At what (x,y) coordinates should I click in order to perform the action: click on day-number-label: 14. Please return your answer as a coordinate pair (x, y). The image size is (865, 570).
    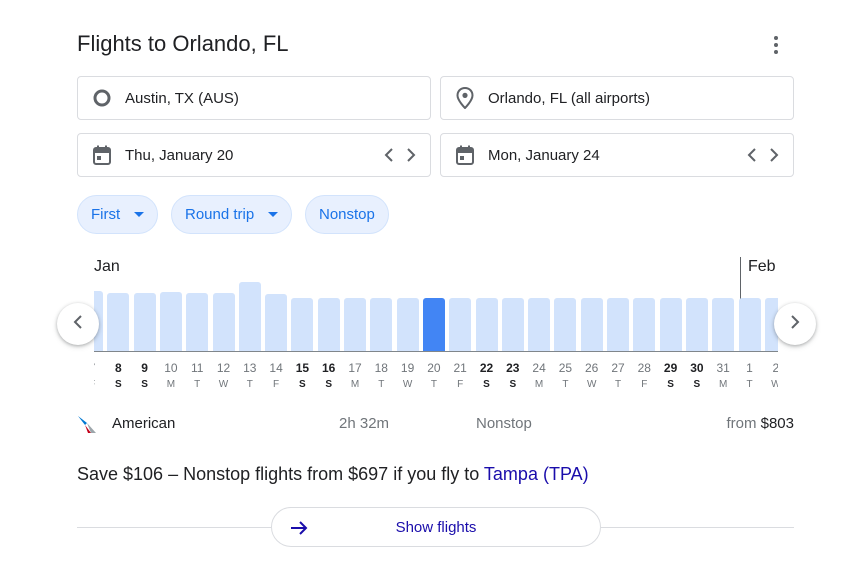
    Looking at the image, I should click on (276, 368).